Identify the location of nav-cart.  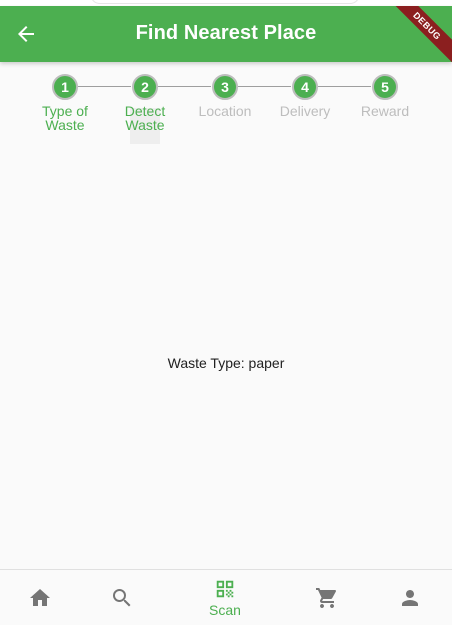
(327, 597).